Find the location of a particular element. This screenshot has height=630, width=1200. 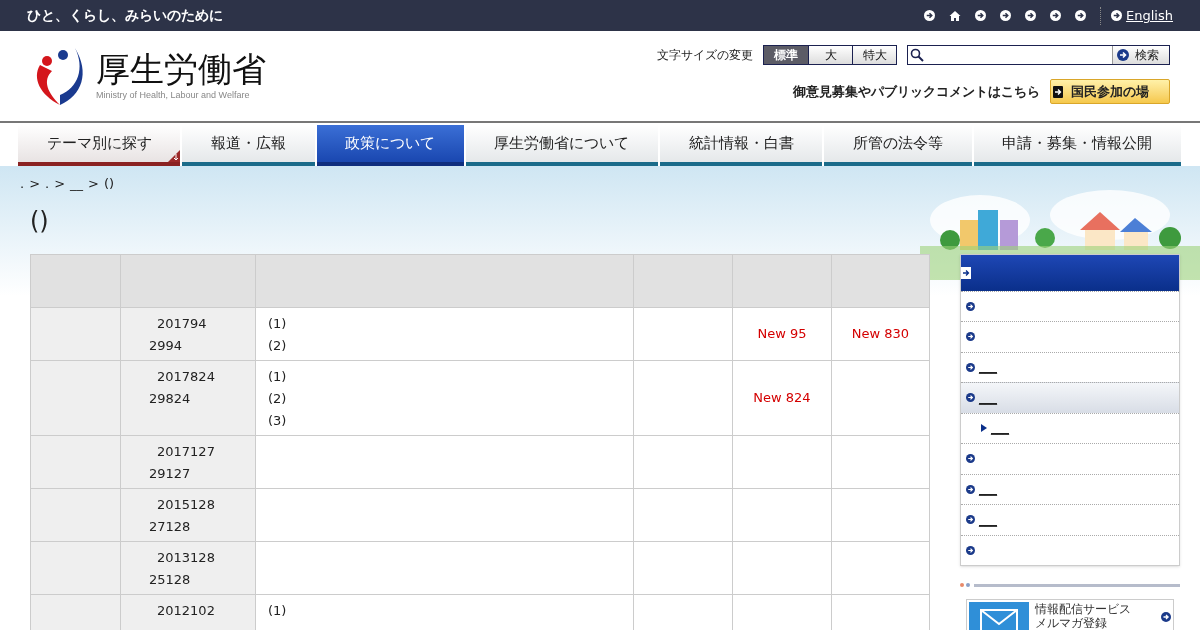

nav-tab: 政策について is located at coordinates (390, 145).